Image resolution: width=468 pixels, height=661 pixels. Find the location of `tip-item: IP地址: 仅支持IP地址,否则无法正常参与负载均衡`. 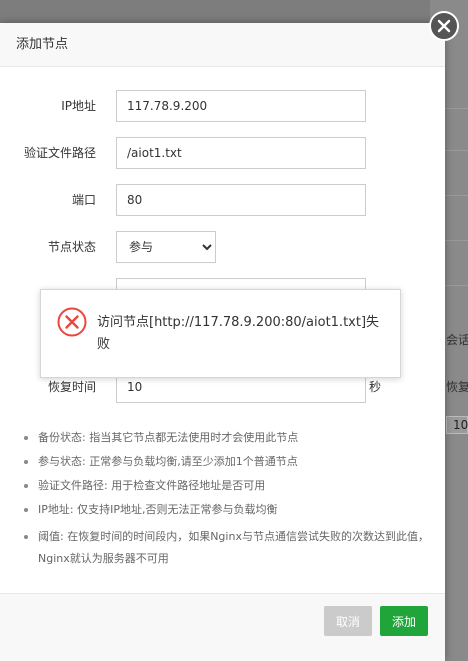

tip-item: IP地址: 仅支持IP地址,否则无法正常参与负载均衡 is located at coordinates (226, 510).